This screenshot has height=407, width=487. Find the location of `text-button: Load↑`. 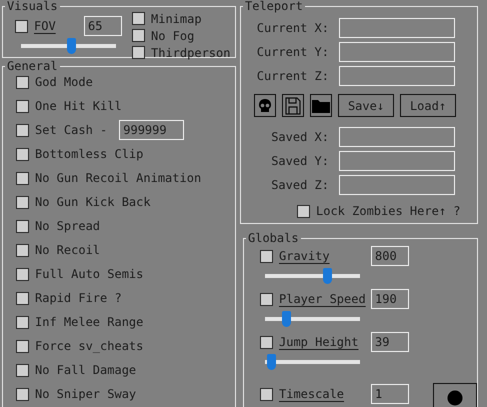

text-button: Load↑ is located at coordinates (428, 105).